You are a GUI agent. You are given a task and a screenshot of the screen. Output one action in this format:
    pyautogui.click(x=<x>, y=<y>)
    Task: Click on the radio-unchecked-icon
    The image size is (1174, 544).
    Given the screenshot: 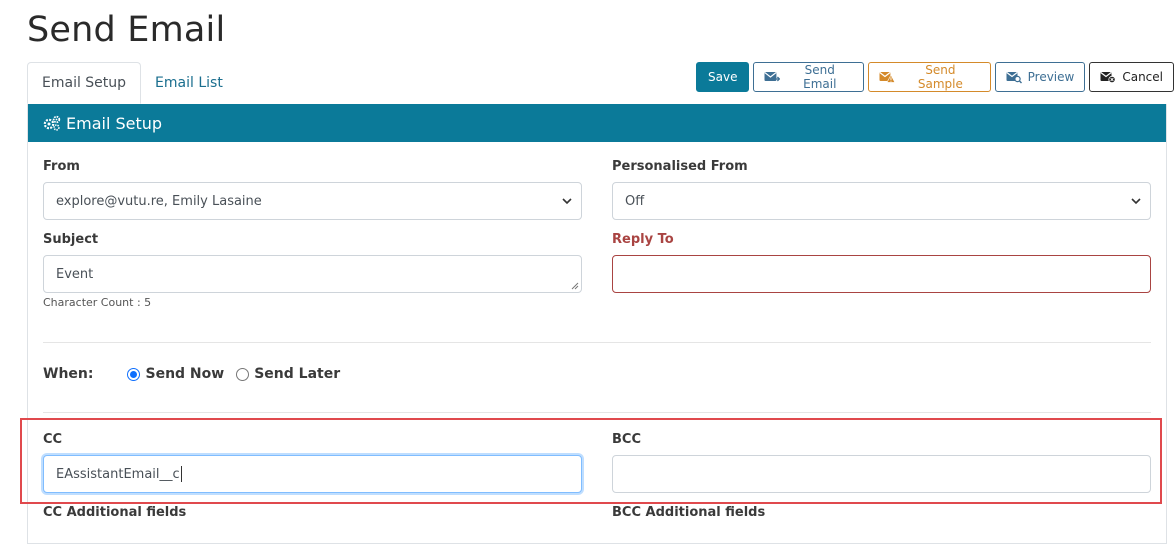 What is the action you would take?
    pyautogui.click(x=243, y=374)
    